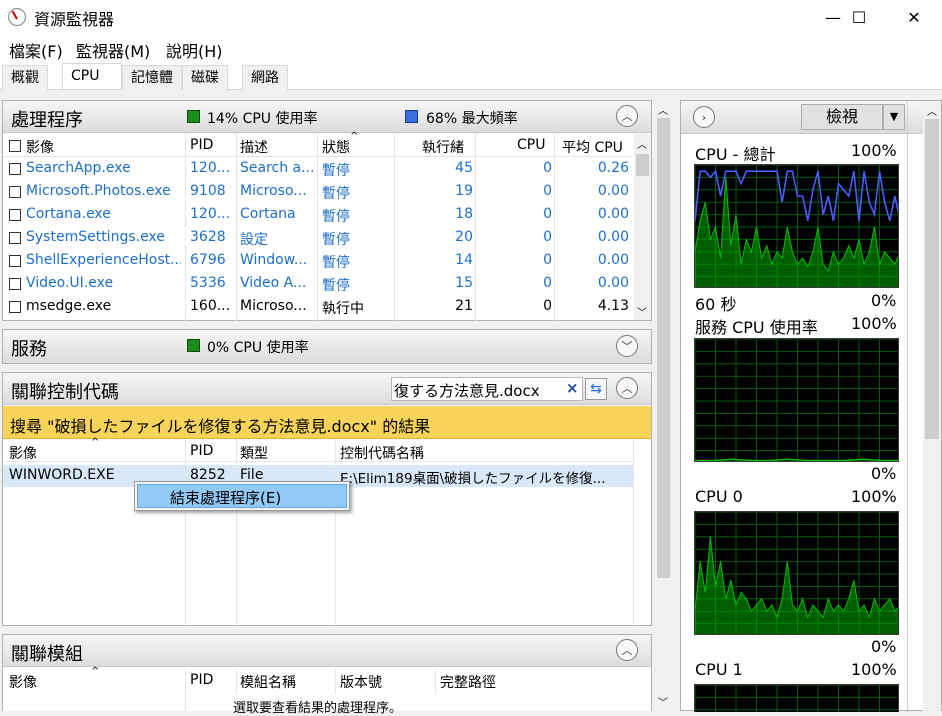 Image resolution: width=942 pixels, height=716 pixels. What do you see at coordinates (464, 306) in the screenshot?
I see `cell-threads: 21` at bounding box center [464, 306].